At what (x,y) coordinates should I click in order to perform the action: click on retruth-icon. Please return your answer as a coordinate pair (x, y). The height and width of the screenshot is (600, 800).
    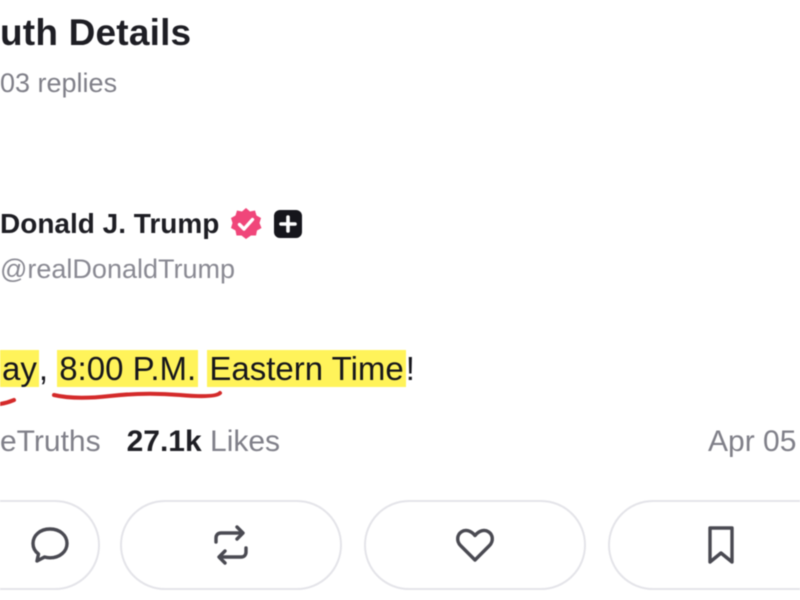
    Looking at the image, I should click on (231, 545).